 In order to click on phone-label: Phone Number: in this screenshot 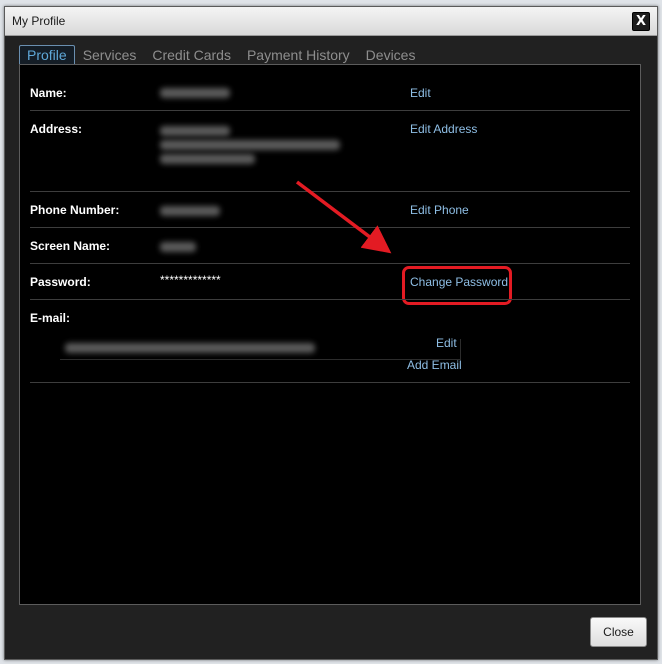, I will do `click(75, 210)`.